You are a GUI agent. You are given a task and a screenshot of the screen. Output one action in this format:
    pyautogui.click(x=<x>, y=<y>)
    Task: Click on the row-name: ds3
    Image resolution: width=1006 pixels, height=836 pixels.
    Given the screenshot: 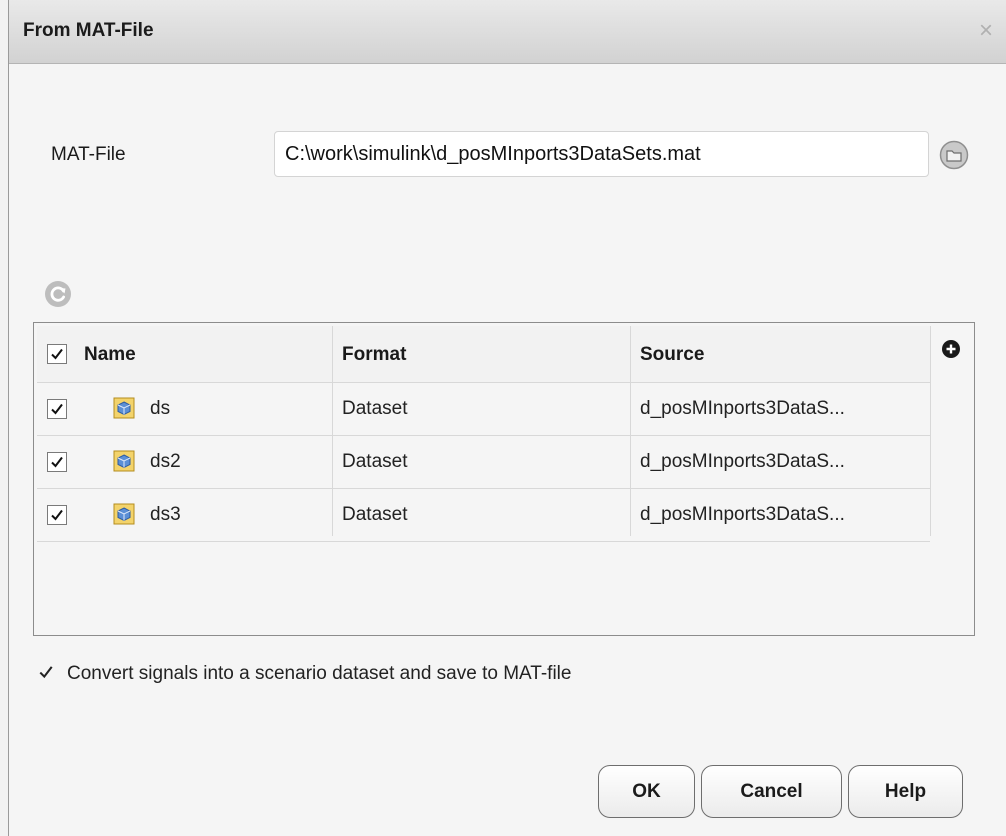 What is the action you would take?
    pyautogui.click(x=165, y=514)
    